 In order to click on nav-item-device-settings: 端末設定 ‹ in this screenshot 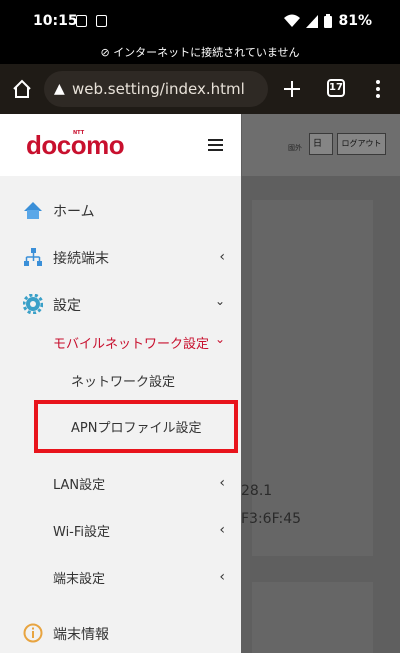, I will do `click(120, 577)`.